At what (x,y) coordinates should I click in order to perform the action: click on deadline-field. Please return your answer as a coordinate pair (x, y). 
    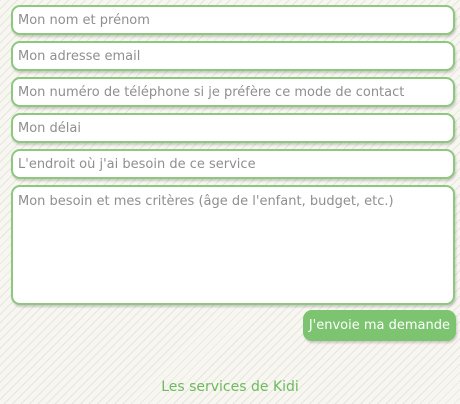
    Looking at the image, I should click on (233, 128).